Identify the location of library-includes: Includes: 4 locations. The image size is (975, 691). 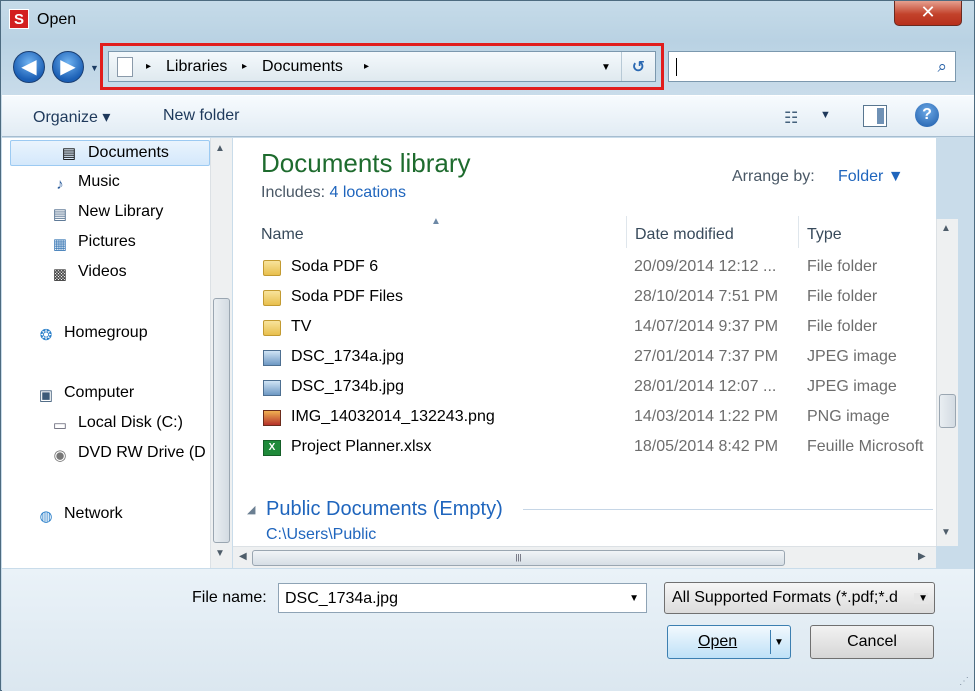
(334, 192).